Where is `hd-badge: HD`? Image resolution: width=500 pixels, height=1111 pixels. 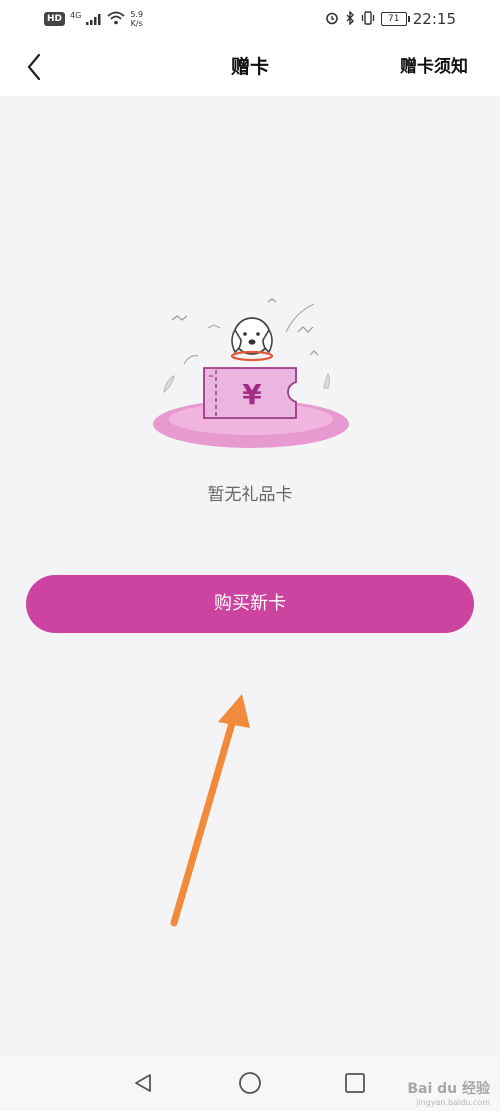
hd-badge: HD is located at coordinates (55, 19).